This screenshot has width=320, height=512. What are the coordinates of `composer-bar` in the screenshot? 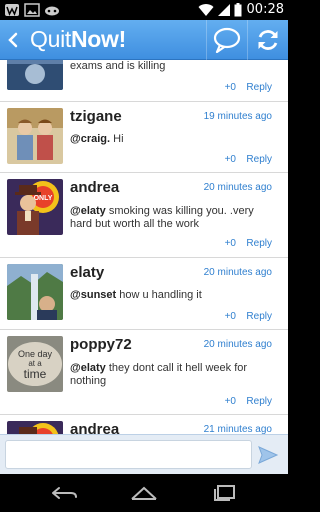 It's located at (144, 454).